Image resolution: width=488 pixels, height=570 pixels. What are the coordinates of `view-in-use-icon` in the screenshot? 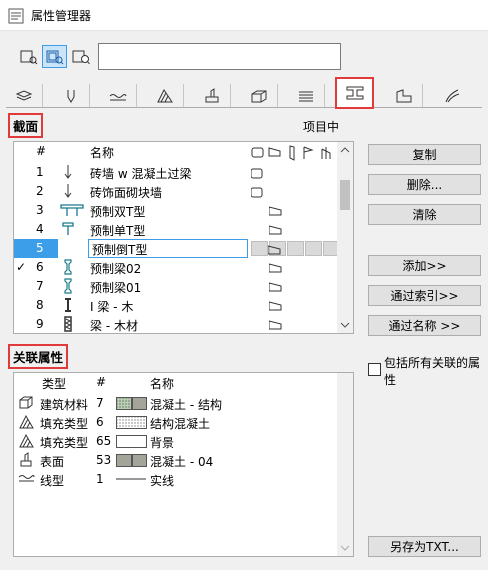 It's located at (54, 56).